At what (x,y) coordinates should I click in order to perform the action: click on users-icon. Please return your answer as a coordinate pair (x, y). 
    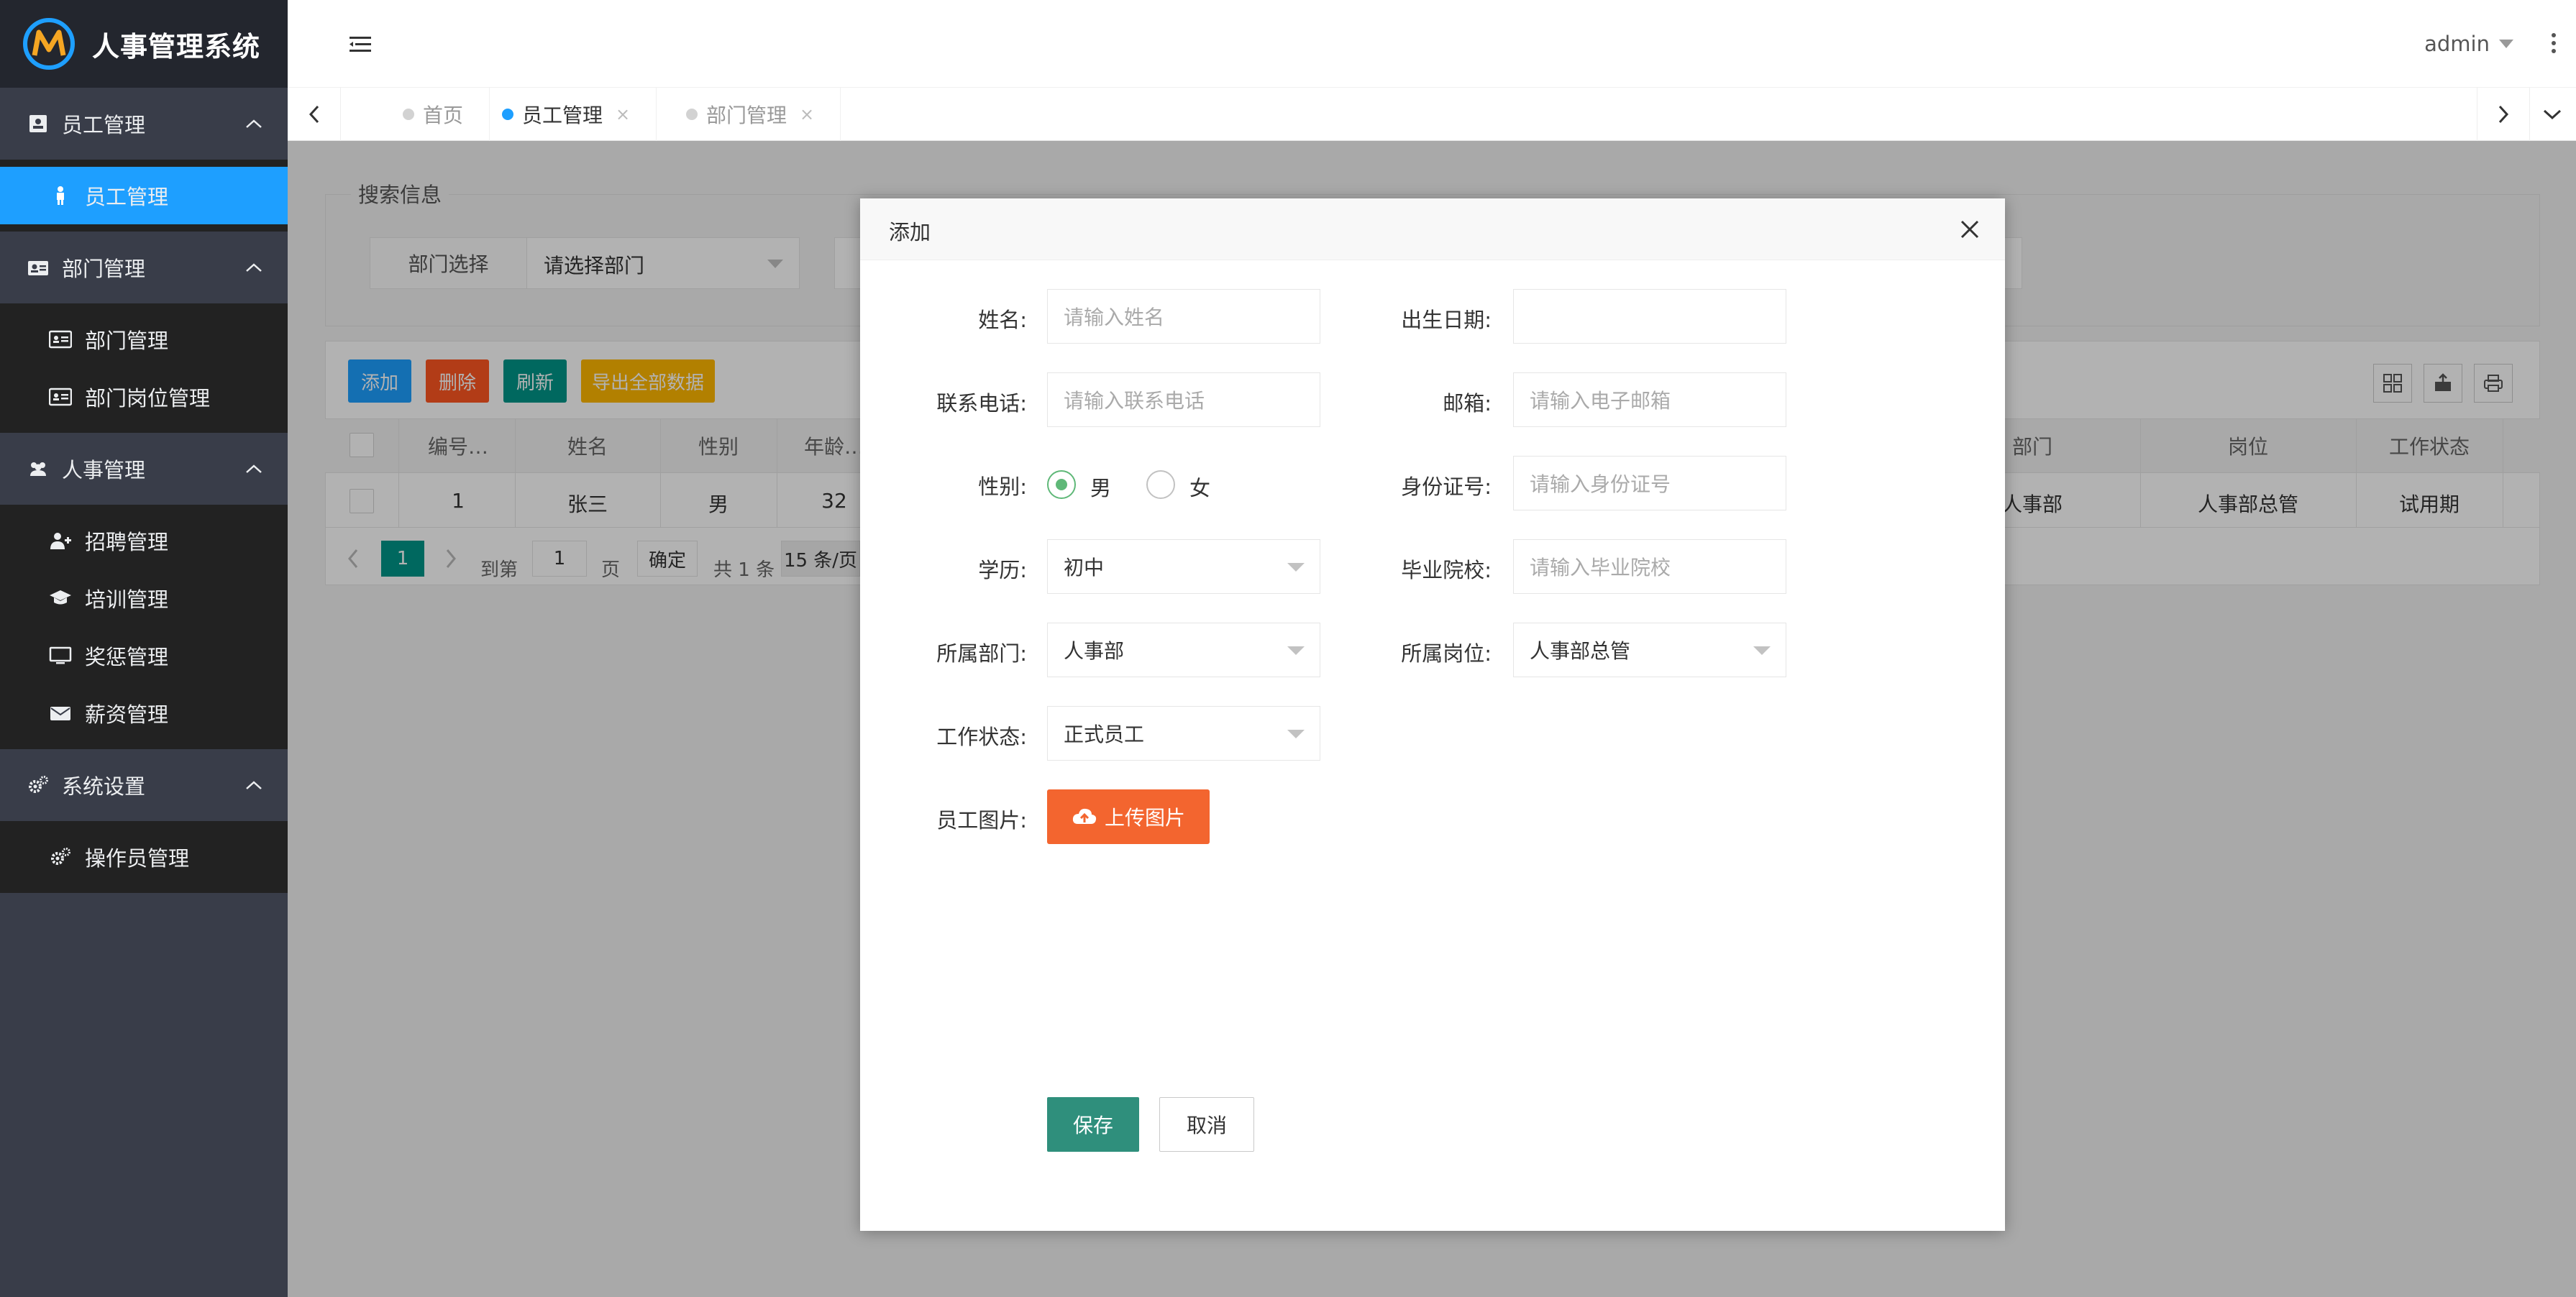
    Looking at the image, I should click on (38, 469).